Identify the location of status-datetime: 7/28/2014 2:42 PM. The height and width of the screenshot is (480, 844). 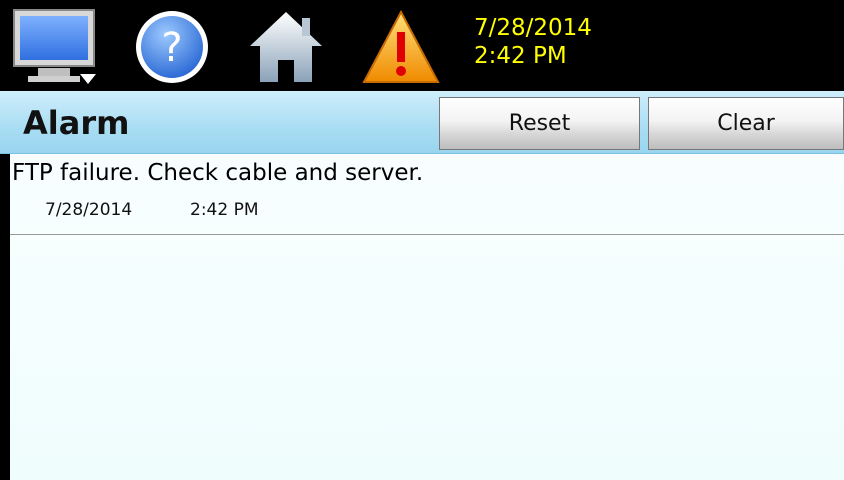
(533, 42).